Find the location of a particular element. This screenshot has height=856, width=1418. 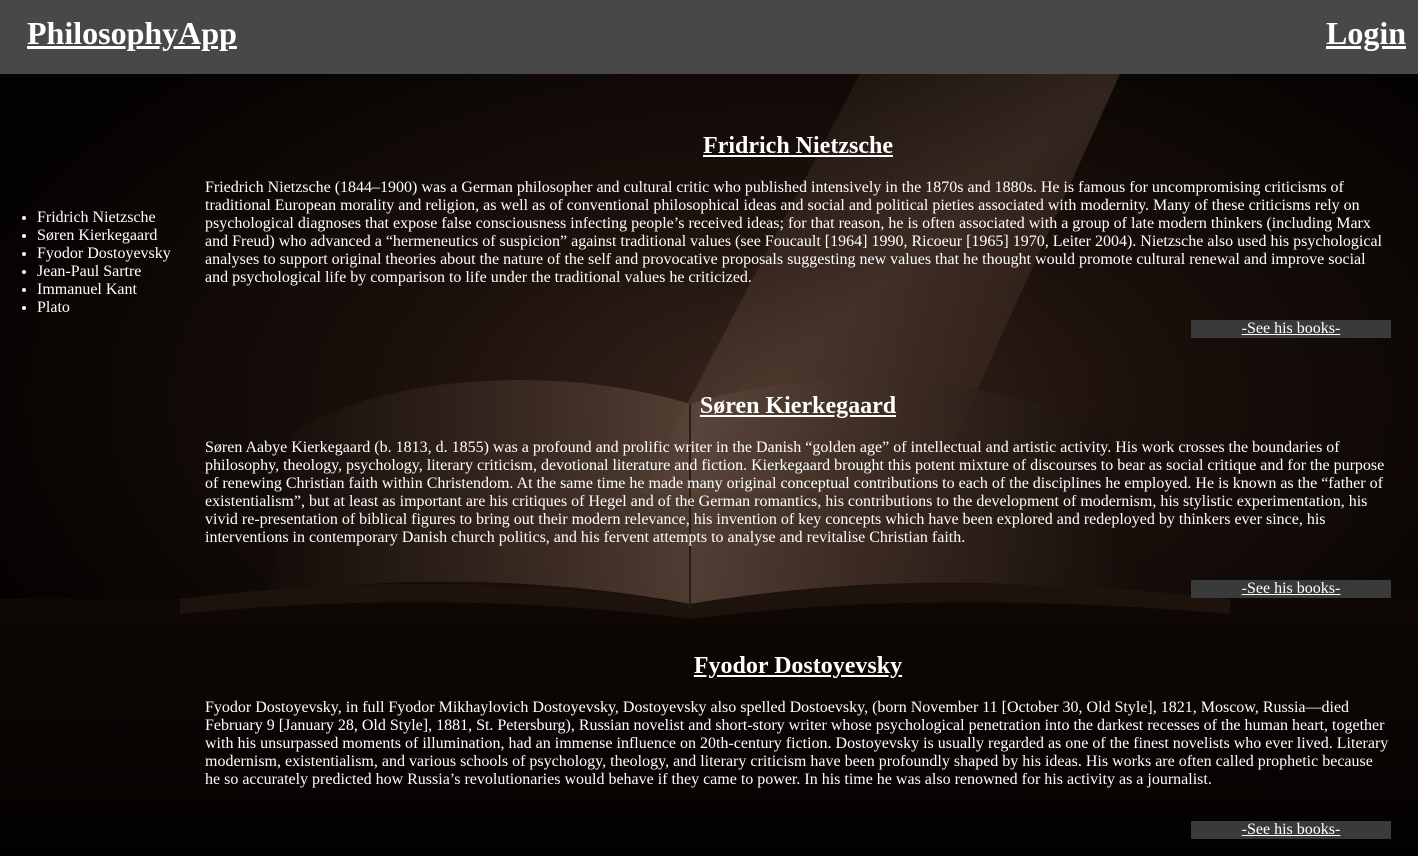

brand-link: PhilosophyApp is located at coordinates (132, 33).